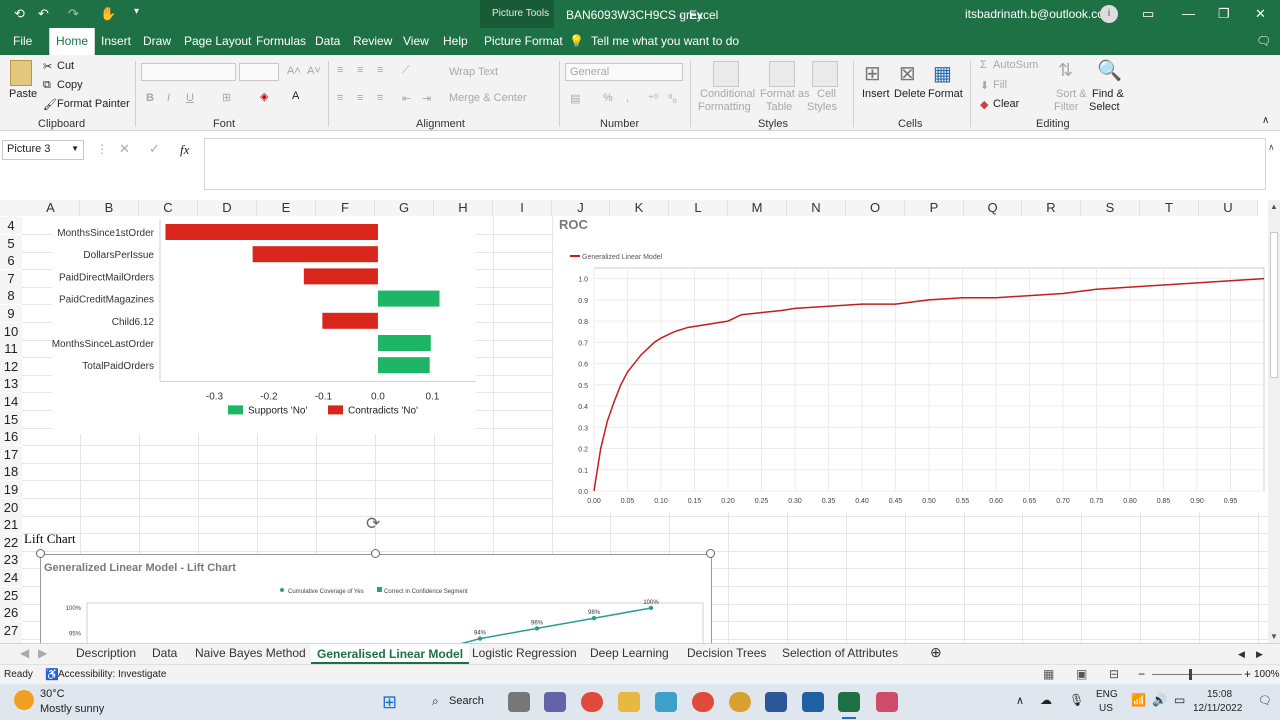  I want to click on tab-draw: Draw, so click(157, 41).